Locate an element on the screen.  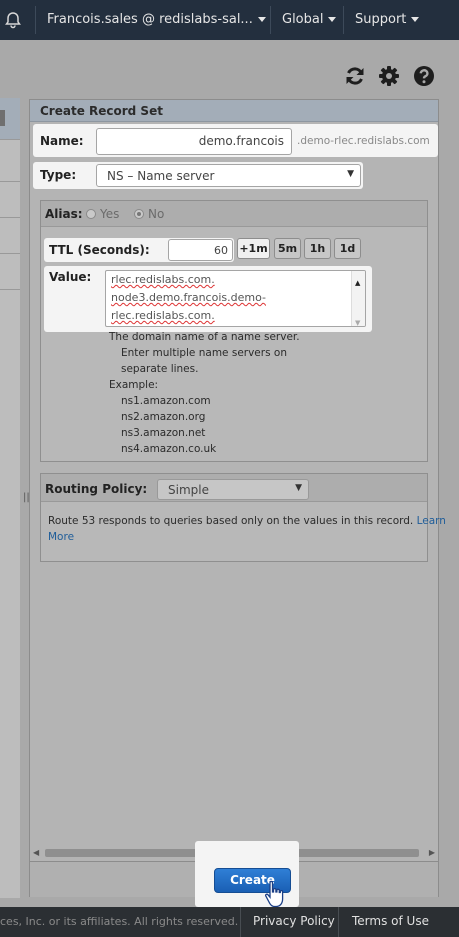
scroll-left-icon: ◀ is located at coordinates (36, 852).